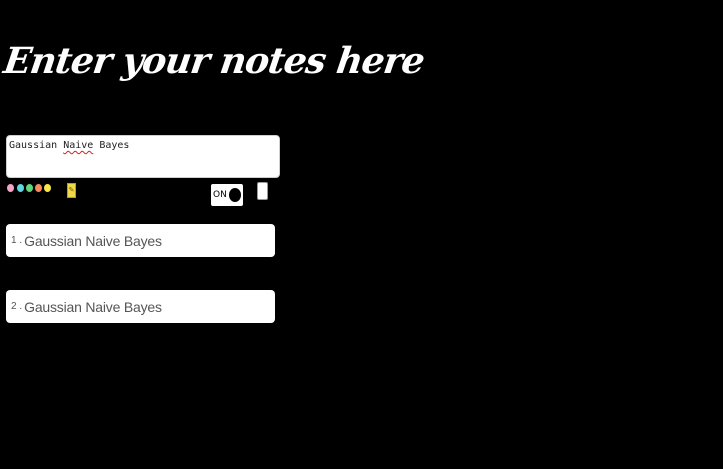 The width and height of the screenshot is (723, 469). What do you see at coordinates (17, 306) in the screenshot?
I see `note-index: 2 .` at bounding box center [17, 306].